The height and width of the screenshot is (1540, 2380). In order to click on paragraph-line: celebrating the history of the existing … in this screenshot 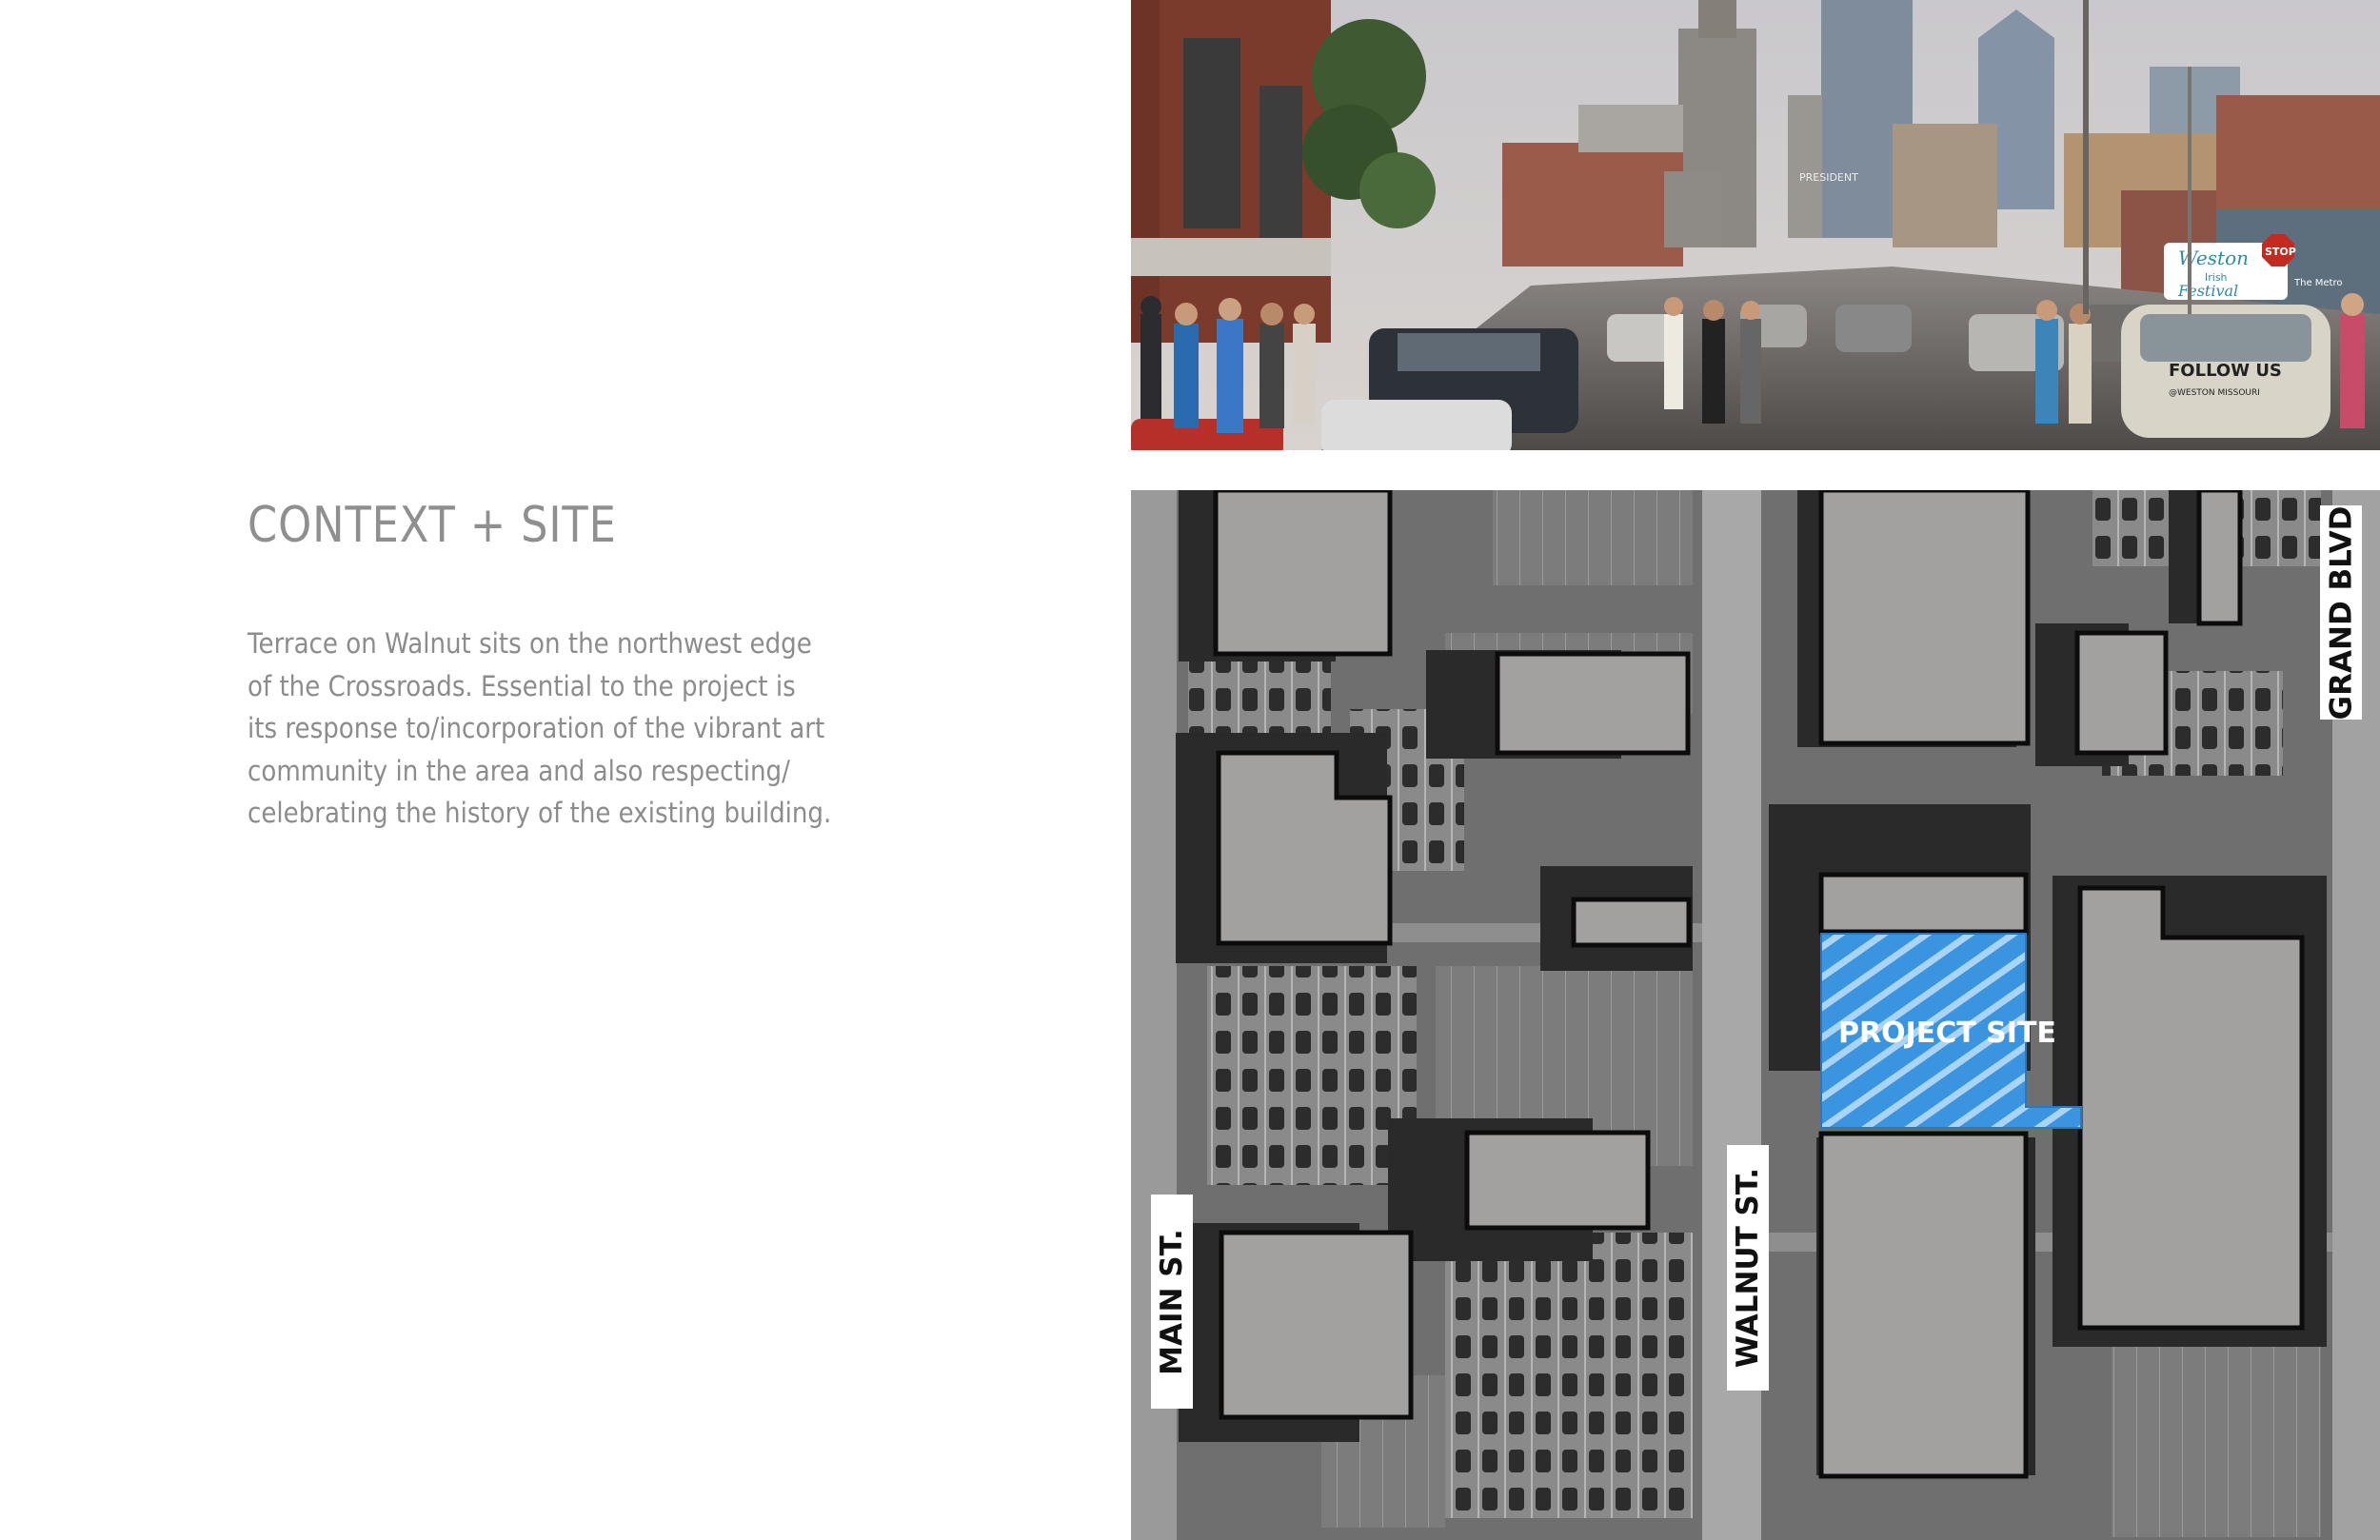, I will do `click(540, 813)`.